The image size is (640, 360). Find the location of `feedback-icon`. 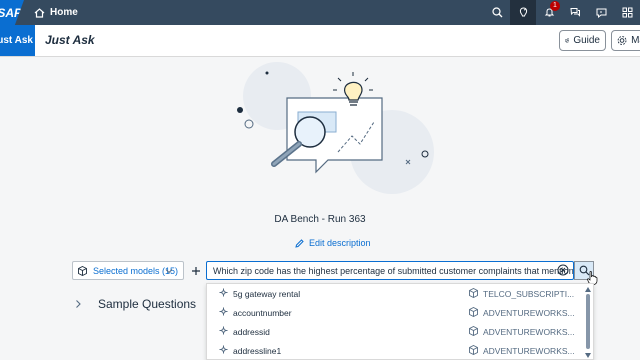

feedback-icon is located at coordinates (601, 13).